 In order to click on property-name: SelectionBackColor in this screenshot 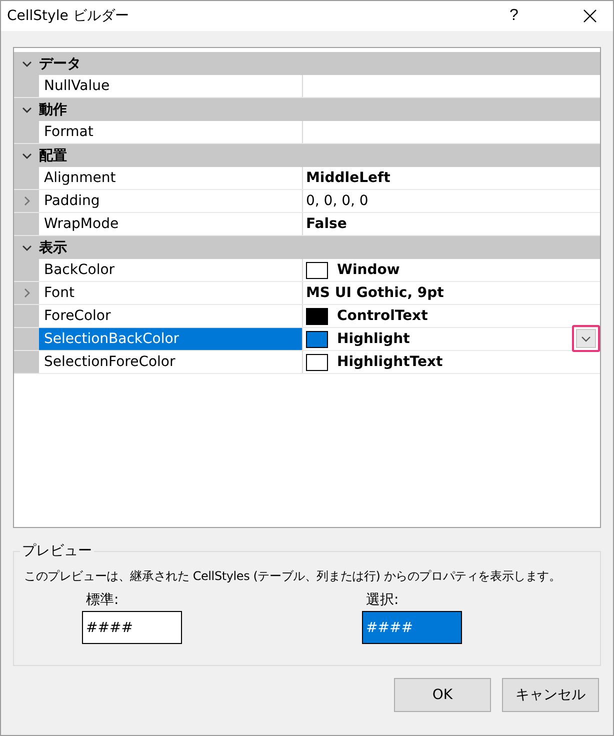, I will do `click(171, 339)`.